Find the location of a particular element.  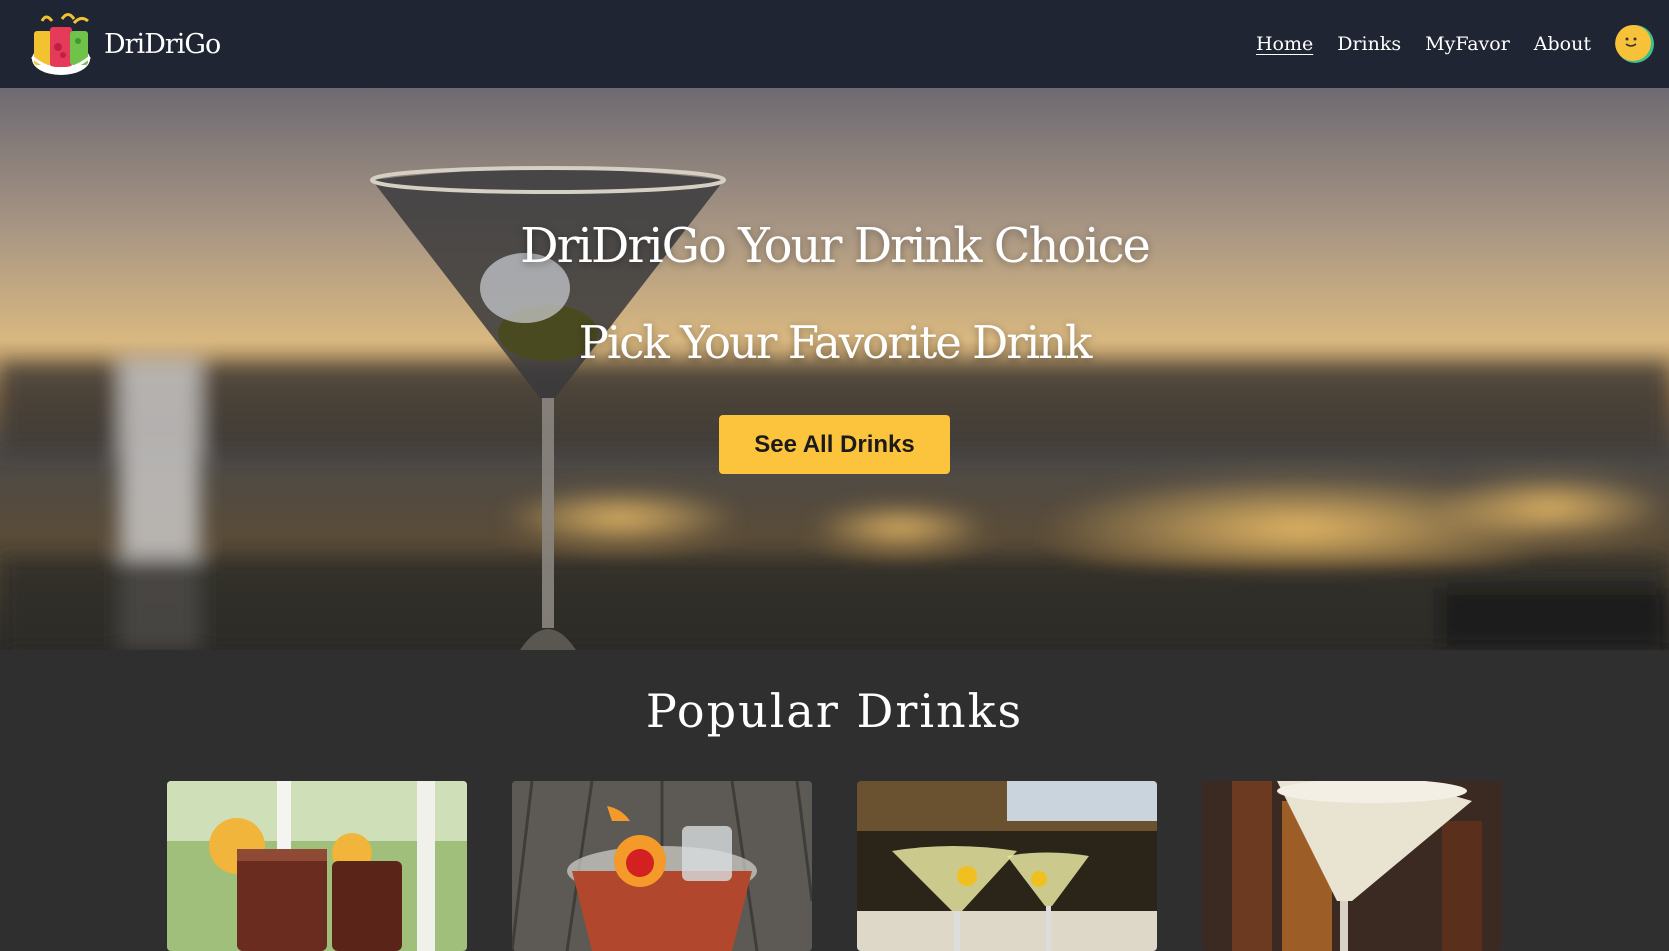

hero-title: DriDriGo Your Drink Choice is located at coordinates (835, 246).